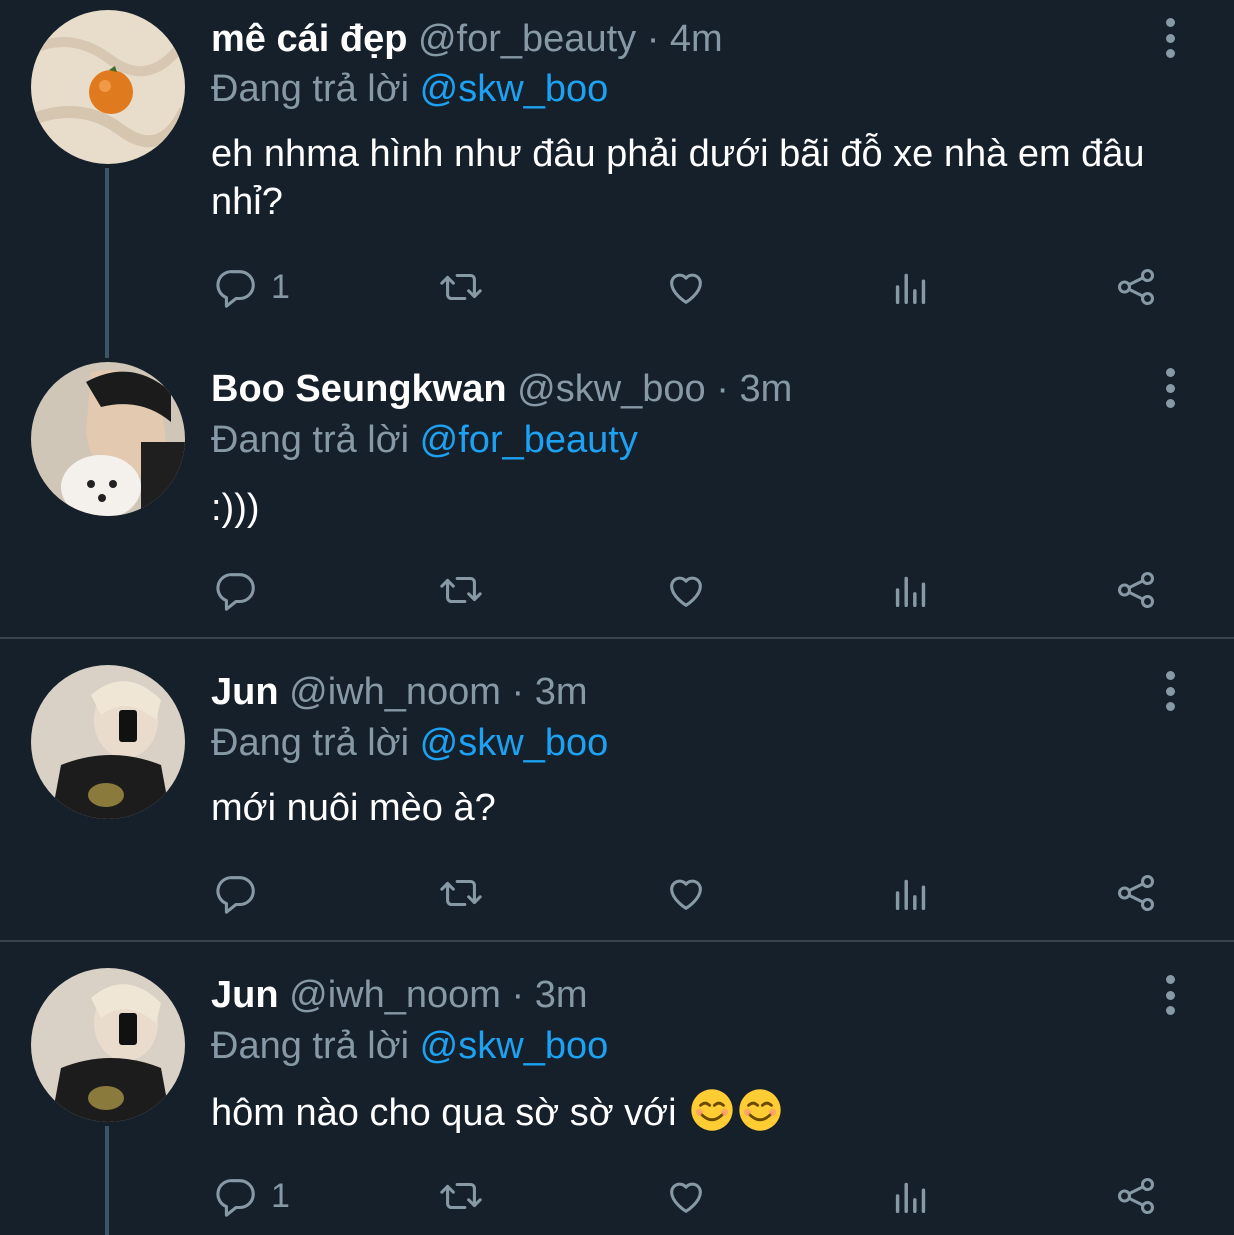 The width and height of the screenshot is (1234, 1235). I want to click on reply-mention-link: @for_beauty, so click(529, 440).